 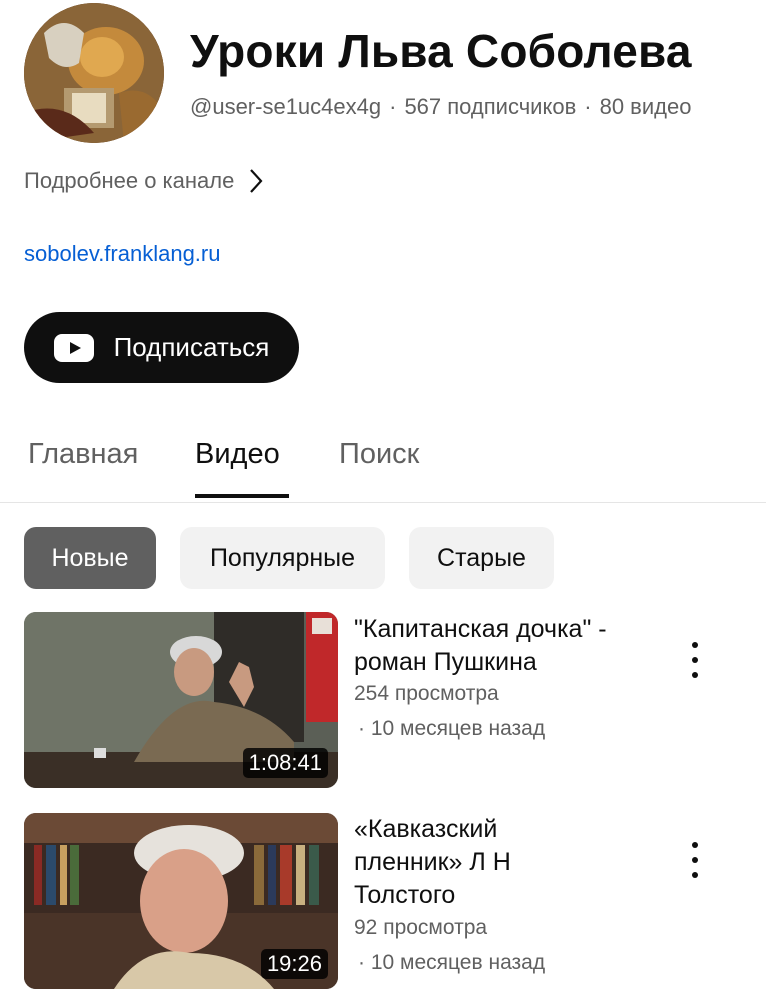 I want to click on subscribe-button: Подписаться, so click(x=161, y=347).